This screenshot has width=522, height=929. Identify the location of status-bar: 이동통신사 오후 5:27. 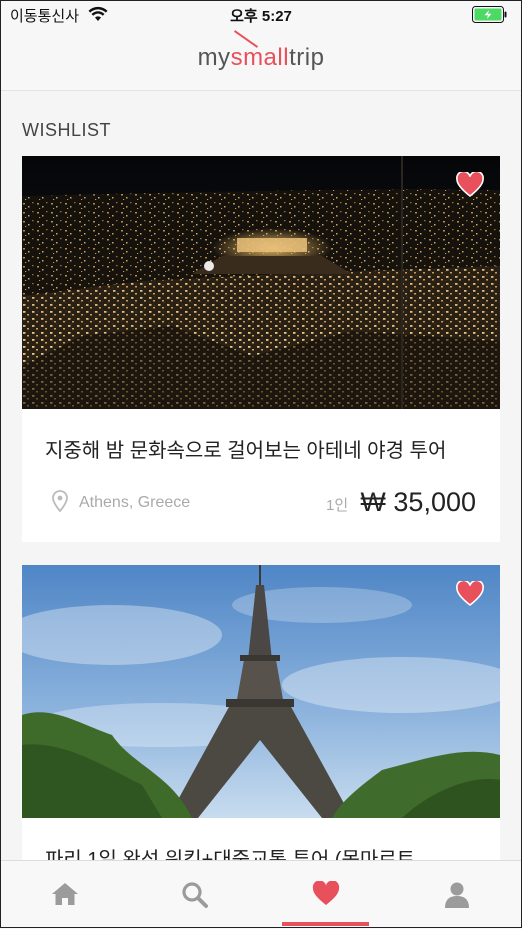
(261, 15).